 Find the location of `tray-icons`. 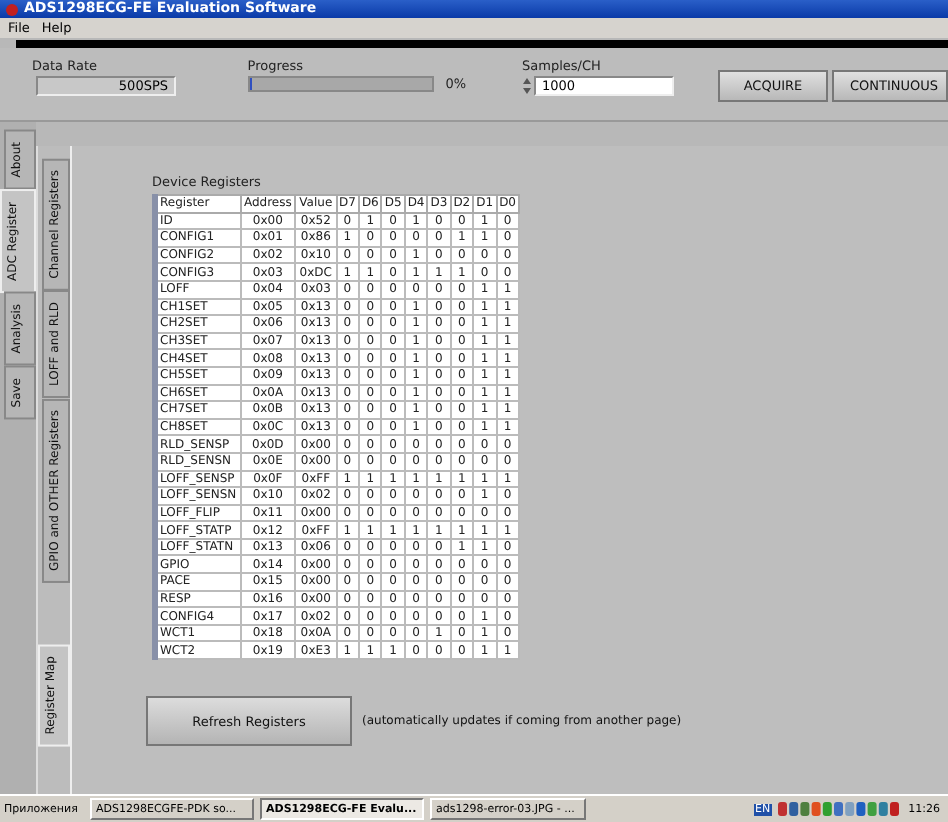

tray-icons is located at coordinates (840, 809).